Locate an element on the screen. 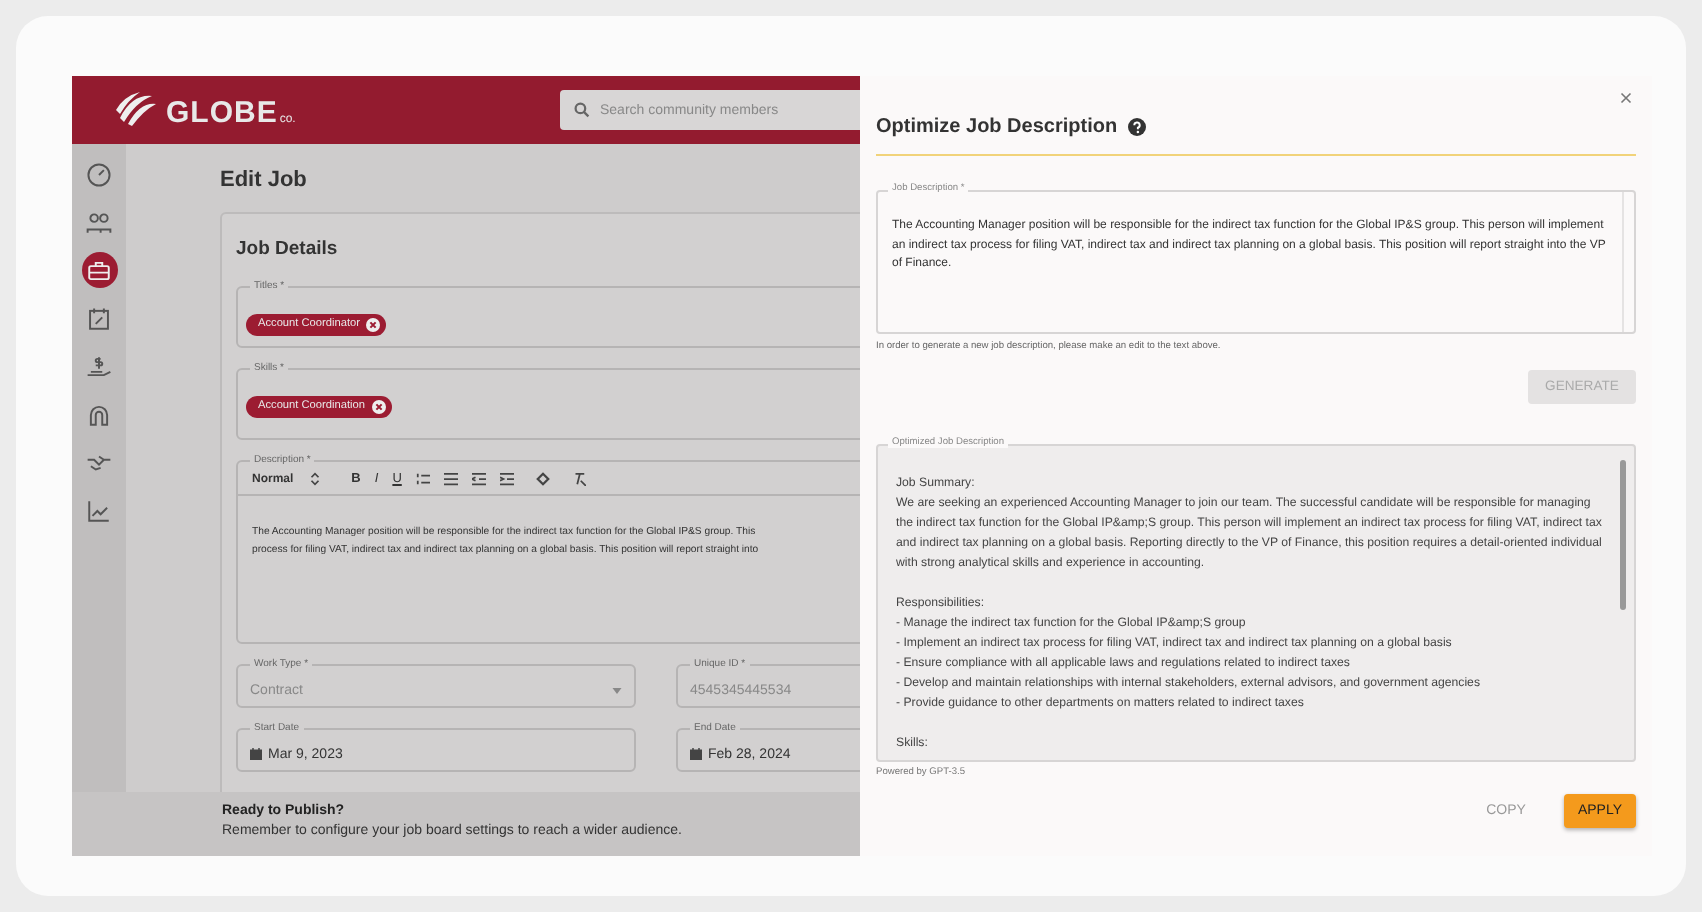 This screenshot has width=1702, height=912. numbered-list-icon is located at coordinates (422, 479).